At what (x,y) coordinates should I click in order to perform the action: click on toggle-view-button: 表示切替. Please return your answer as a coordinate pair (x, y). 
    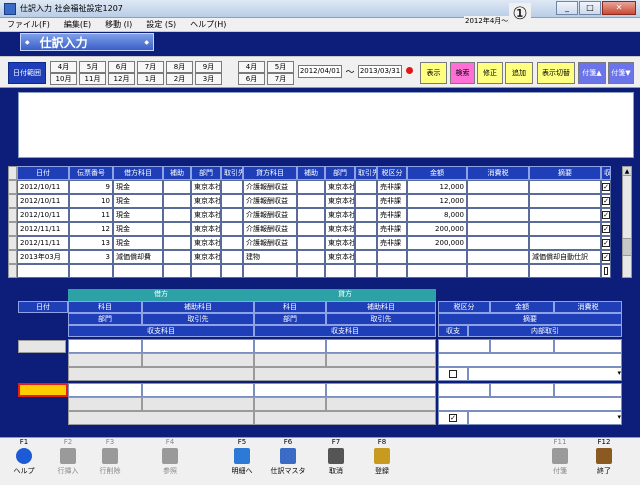
    Looking at the image, I should click on (556, 73).